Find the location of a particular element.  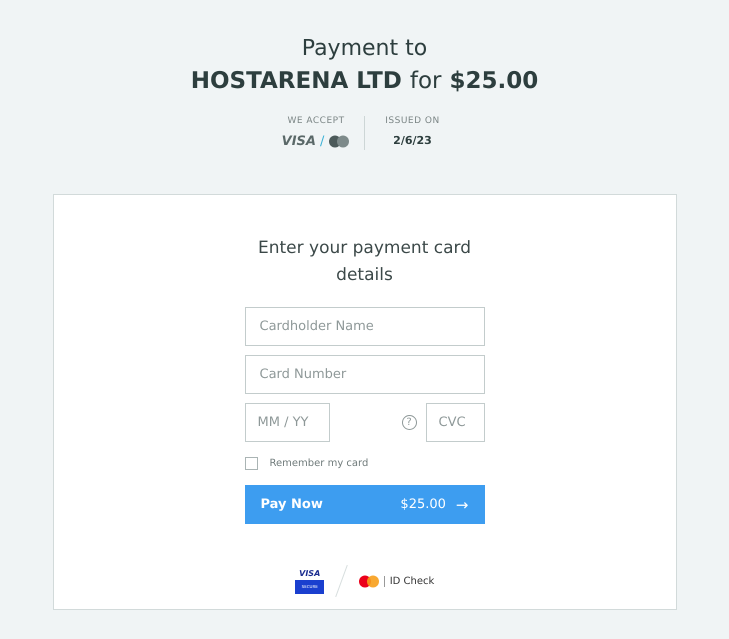

expiry-field: MM / YY is located at coordinates (287, 422).